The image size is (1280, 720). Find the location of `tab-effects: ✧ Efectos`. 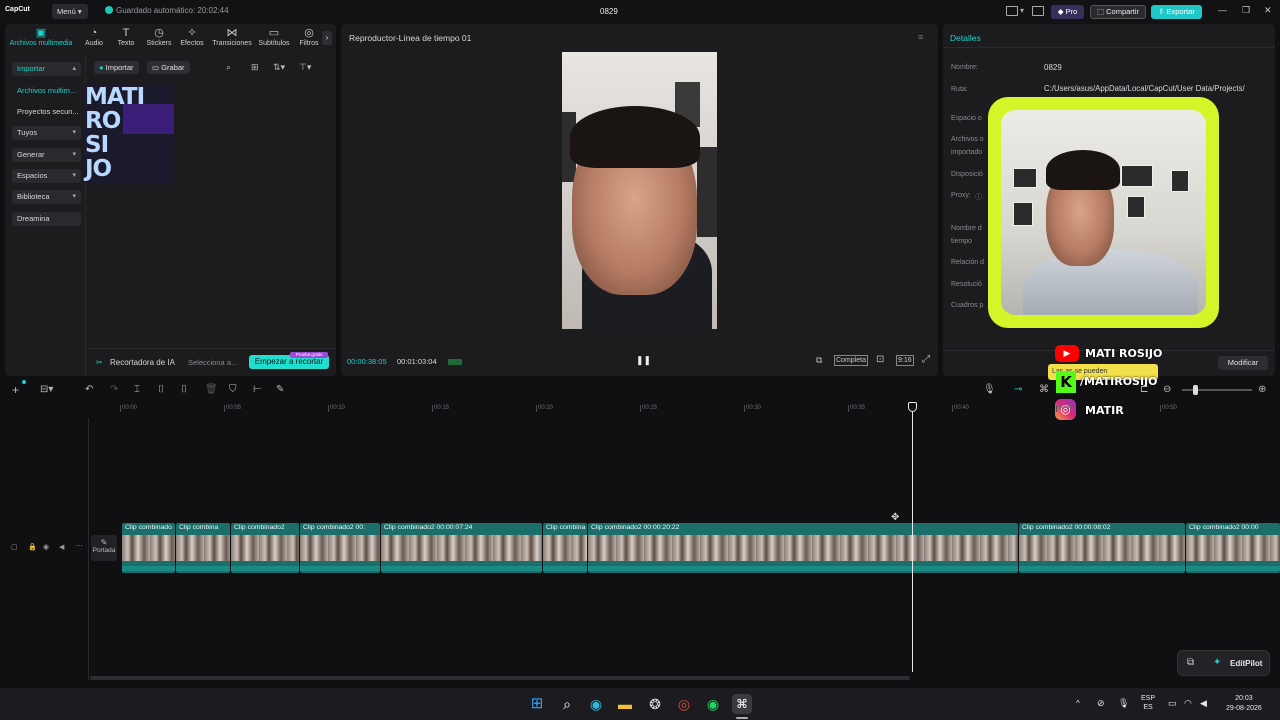

tab-effects: ✧ Efectos is located at coordinates (192, 37).